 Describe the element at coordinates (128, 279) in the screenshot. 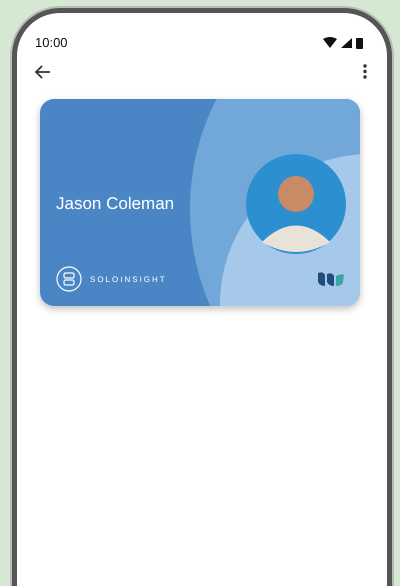

I see `brand-wordmark: SOLOINSIGHT` at that location.